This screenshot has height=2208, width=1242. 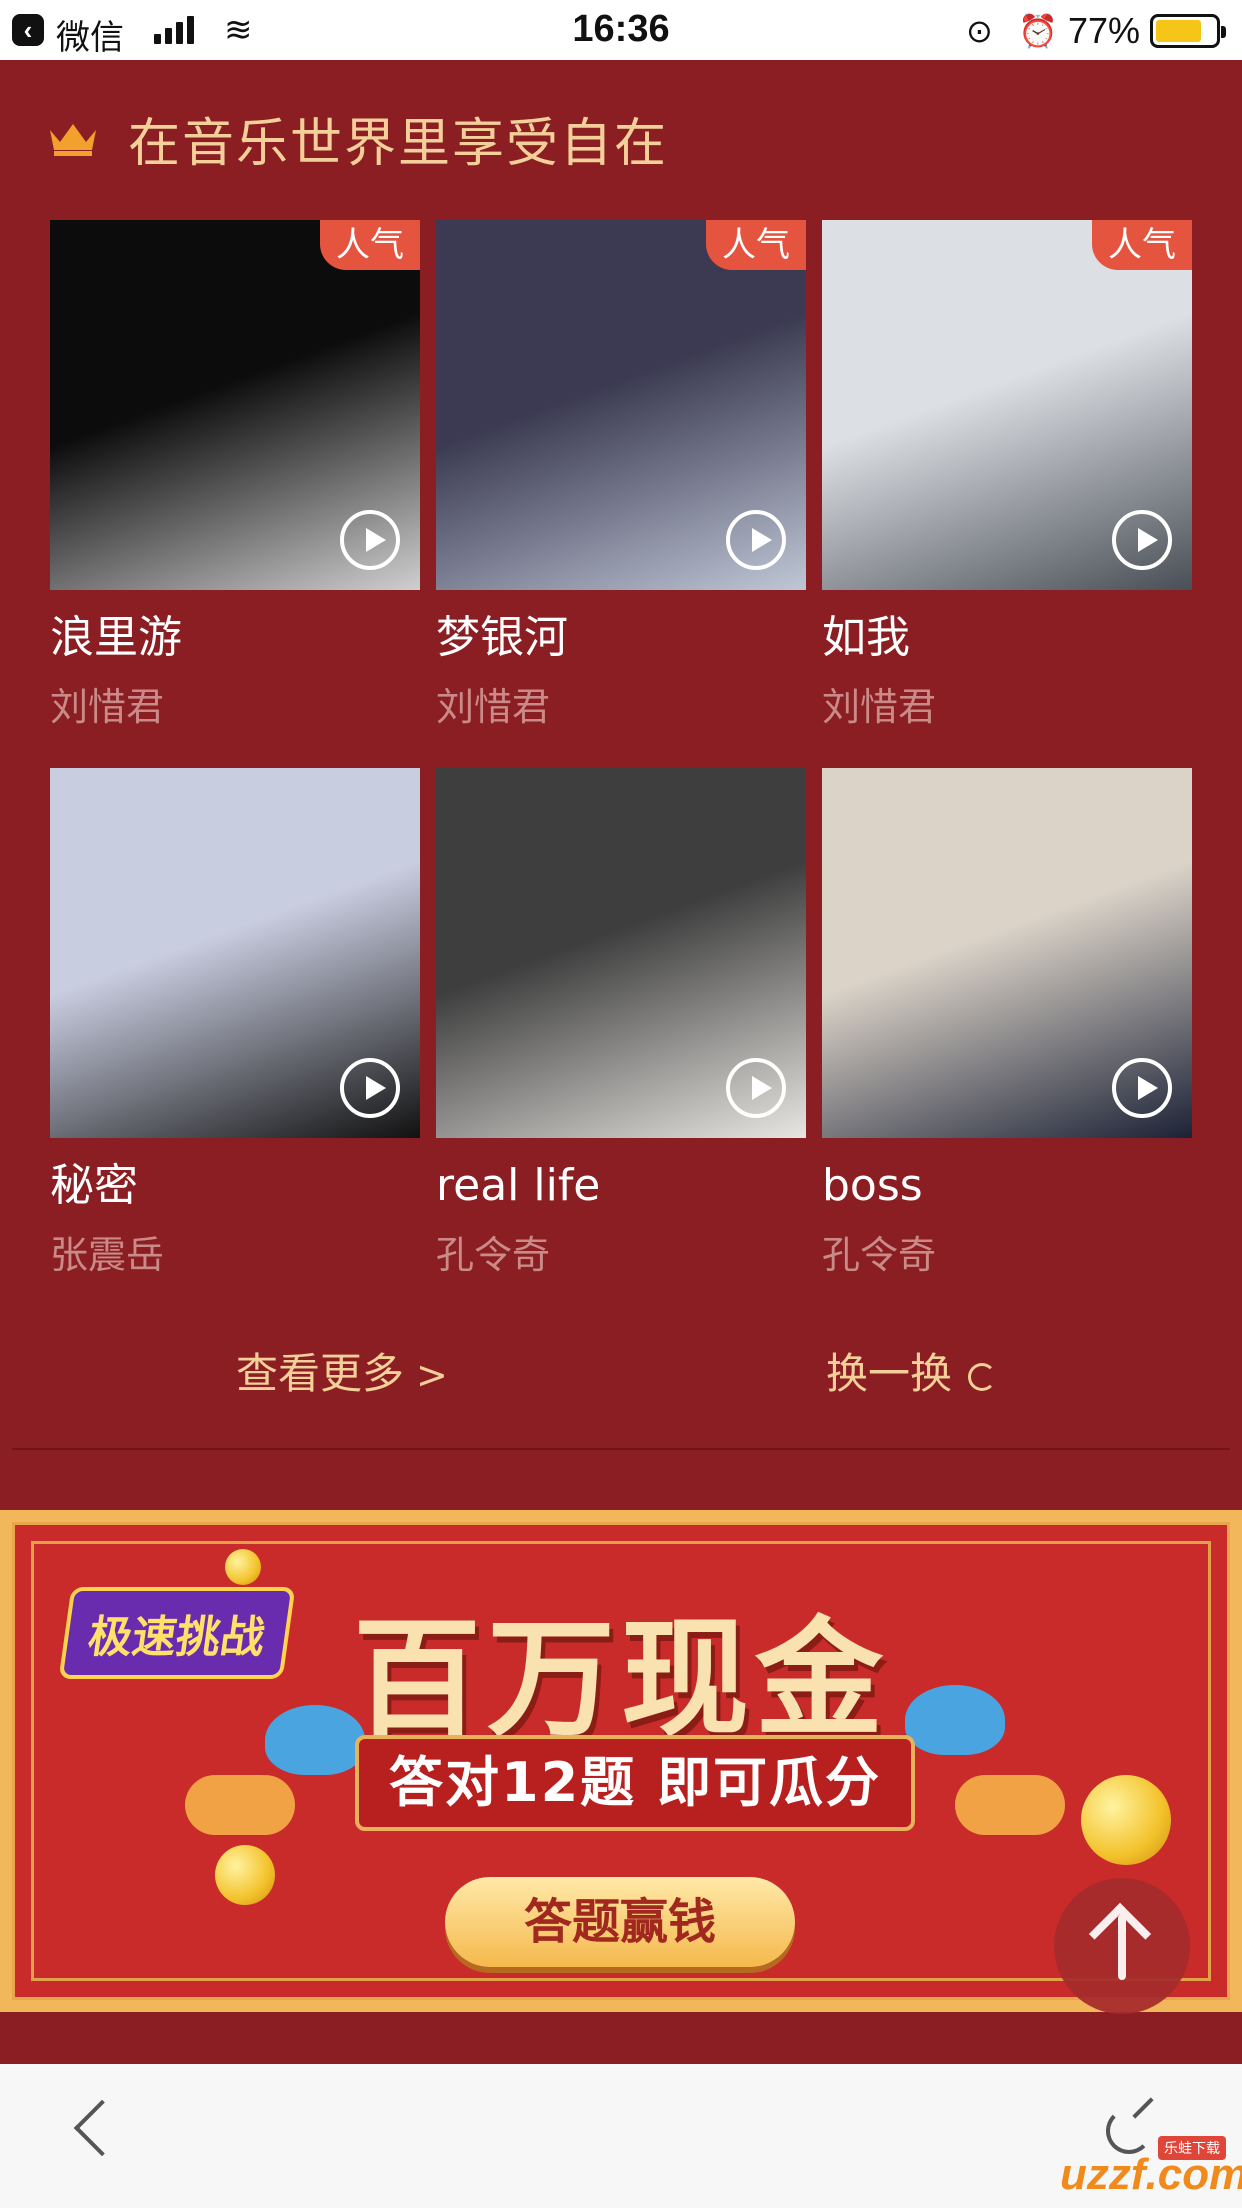 I want to click on album-title: 浪里游, so click(x=116, y=637).